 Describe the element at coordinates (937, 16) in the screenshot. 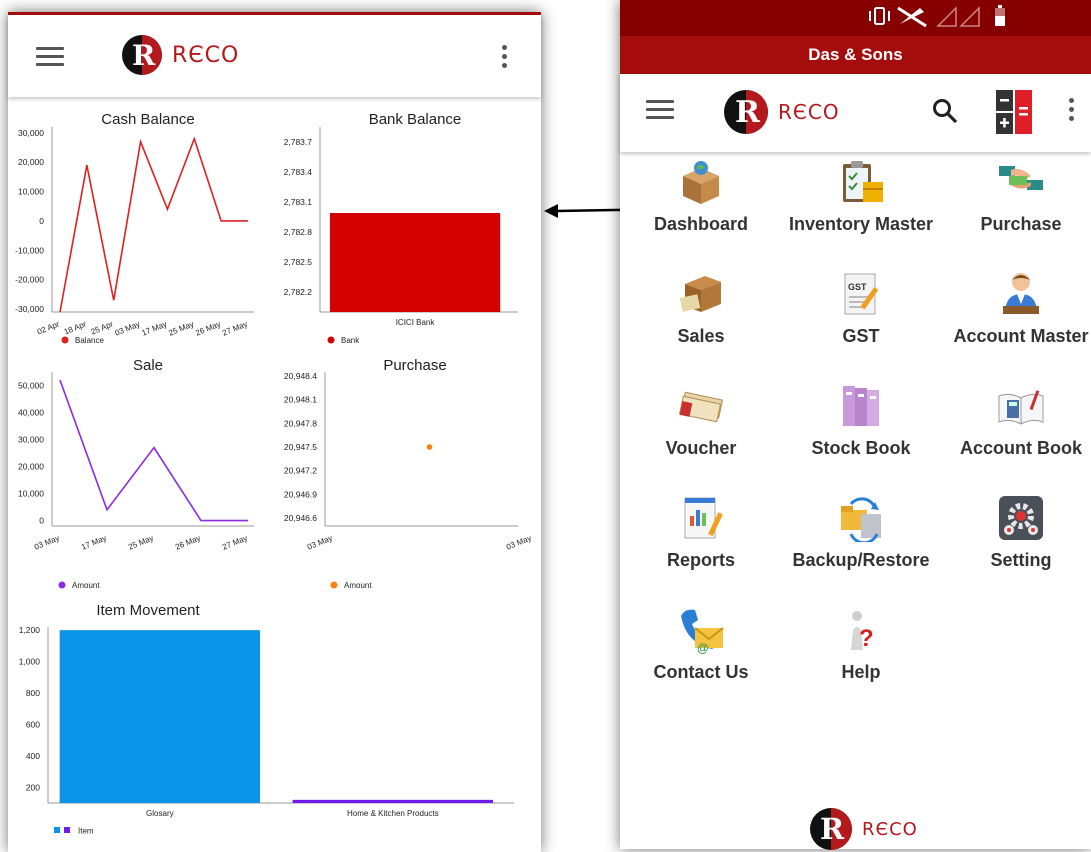

I see `status-icons` at that location.